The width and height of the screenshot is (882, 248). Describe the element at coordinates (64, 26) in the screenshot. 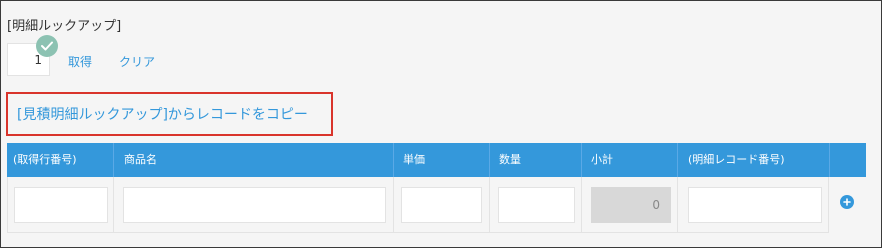

I see `lookup-field-label: [明細ルックアップ]` at that location.